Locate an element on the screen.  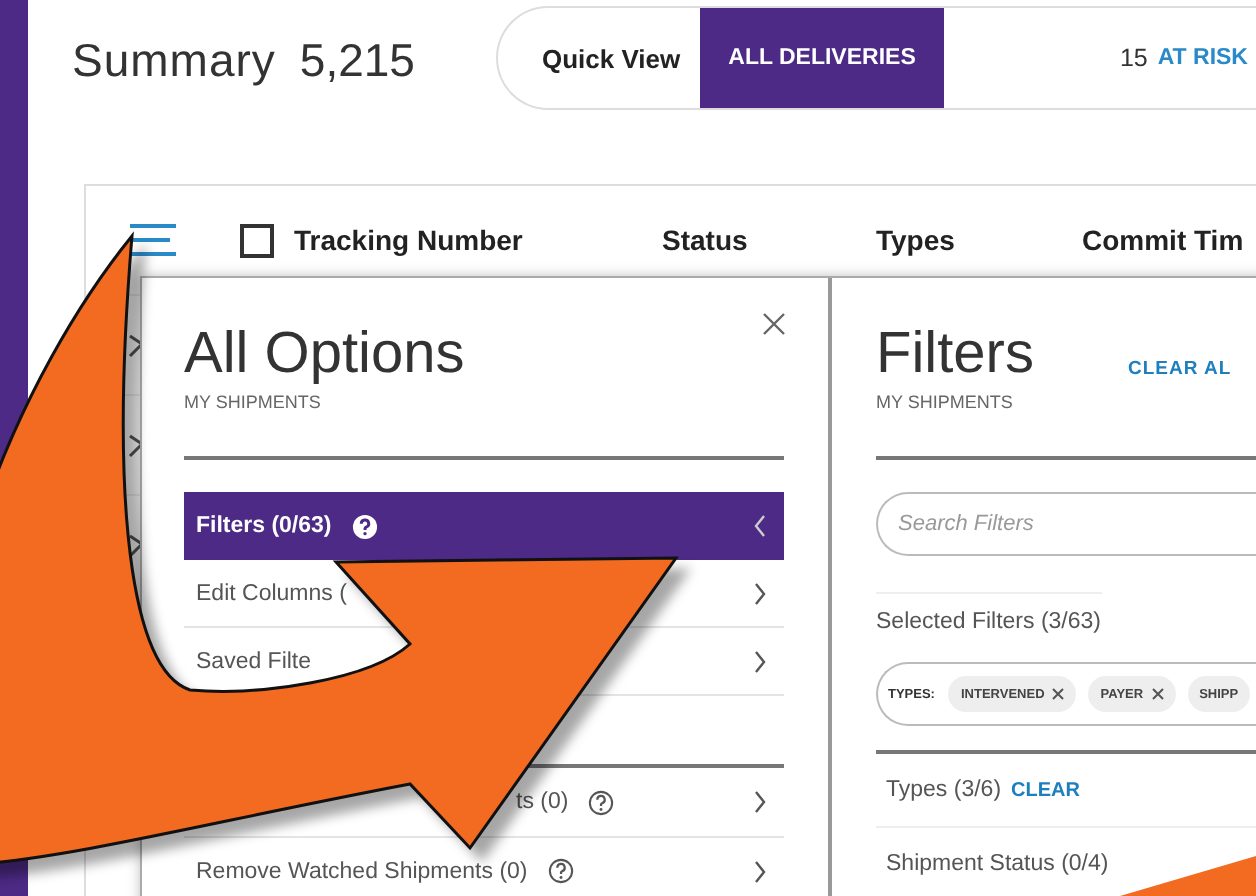
menu-icon is located at coordinates (153, 240).